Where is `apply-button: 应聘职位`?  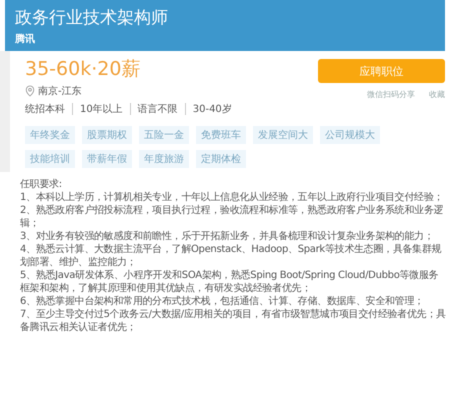
apply-button: 应聘职位 is located at coordinates (381, 71).